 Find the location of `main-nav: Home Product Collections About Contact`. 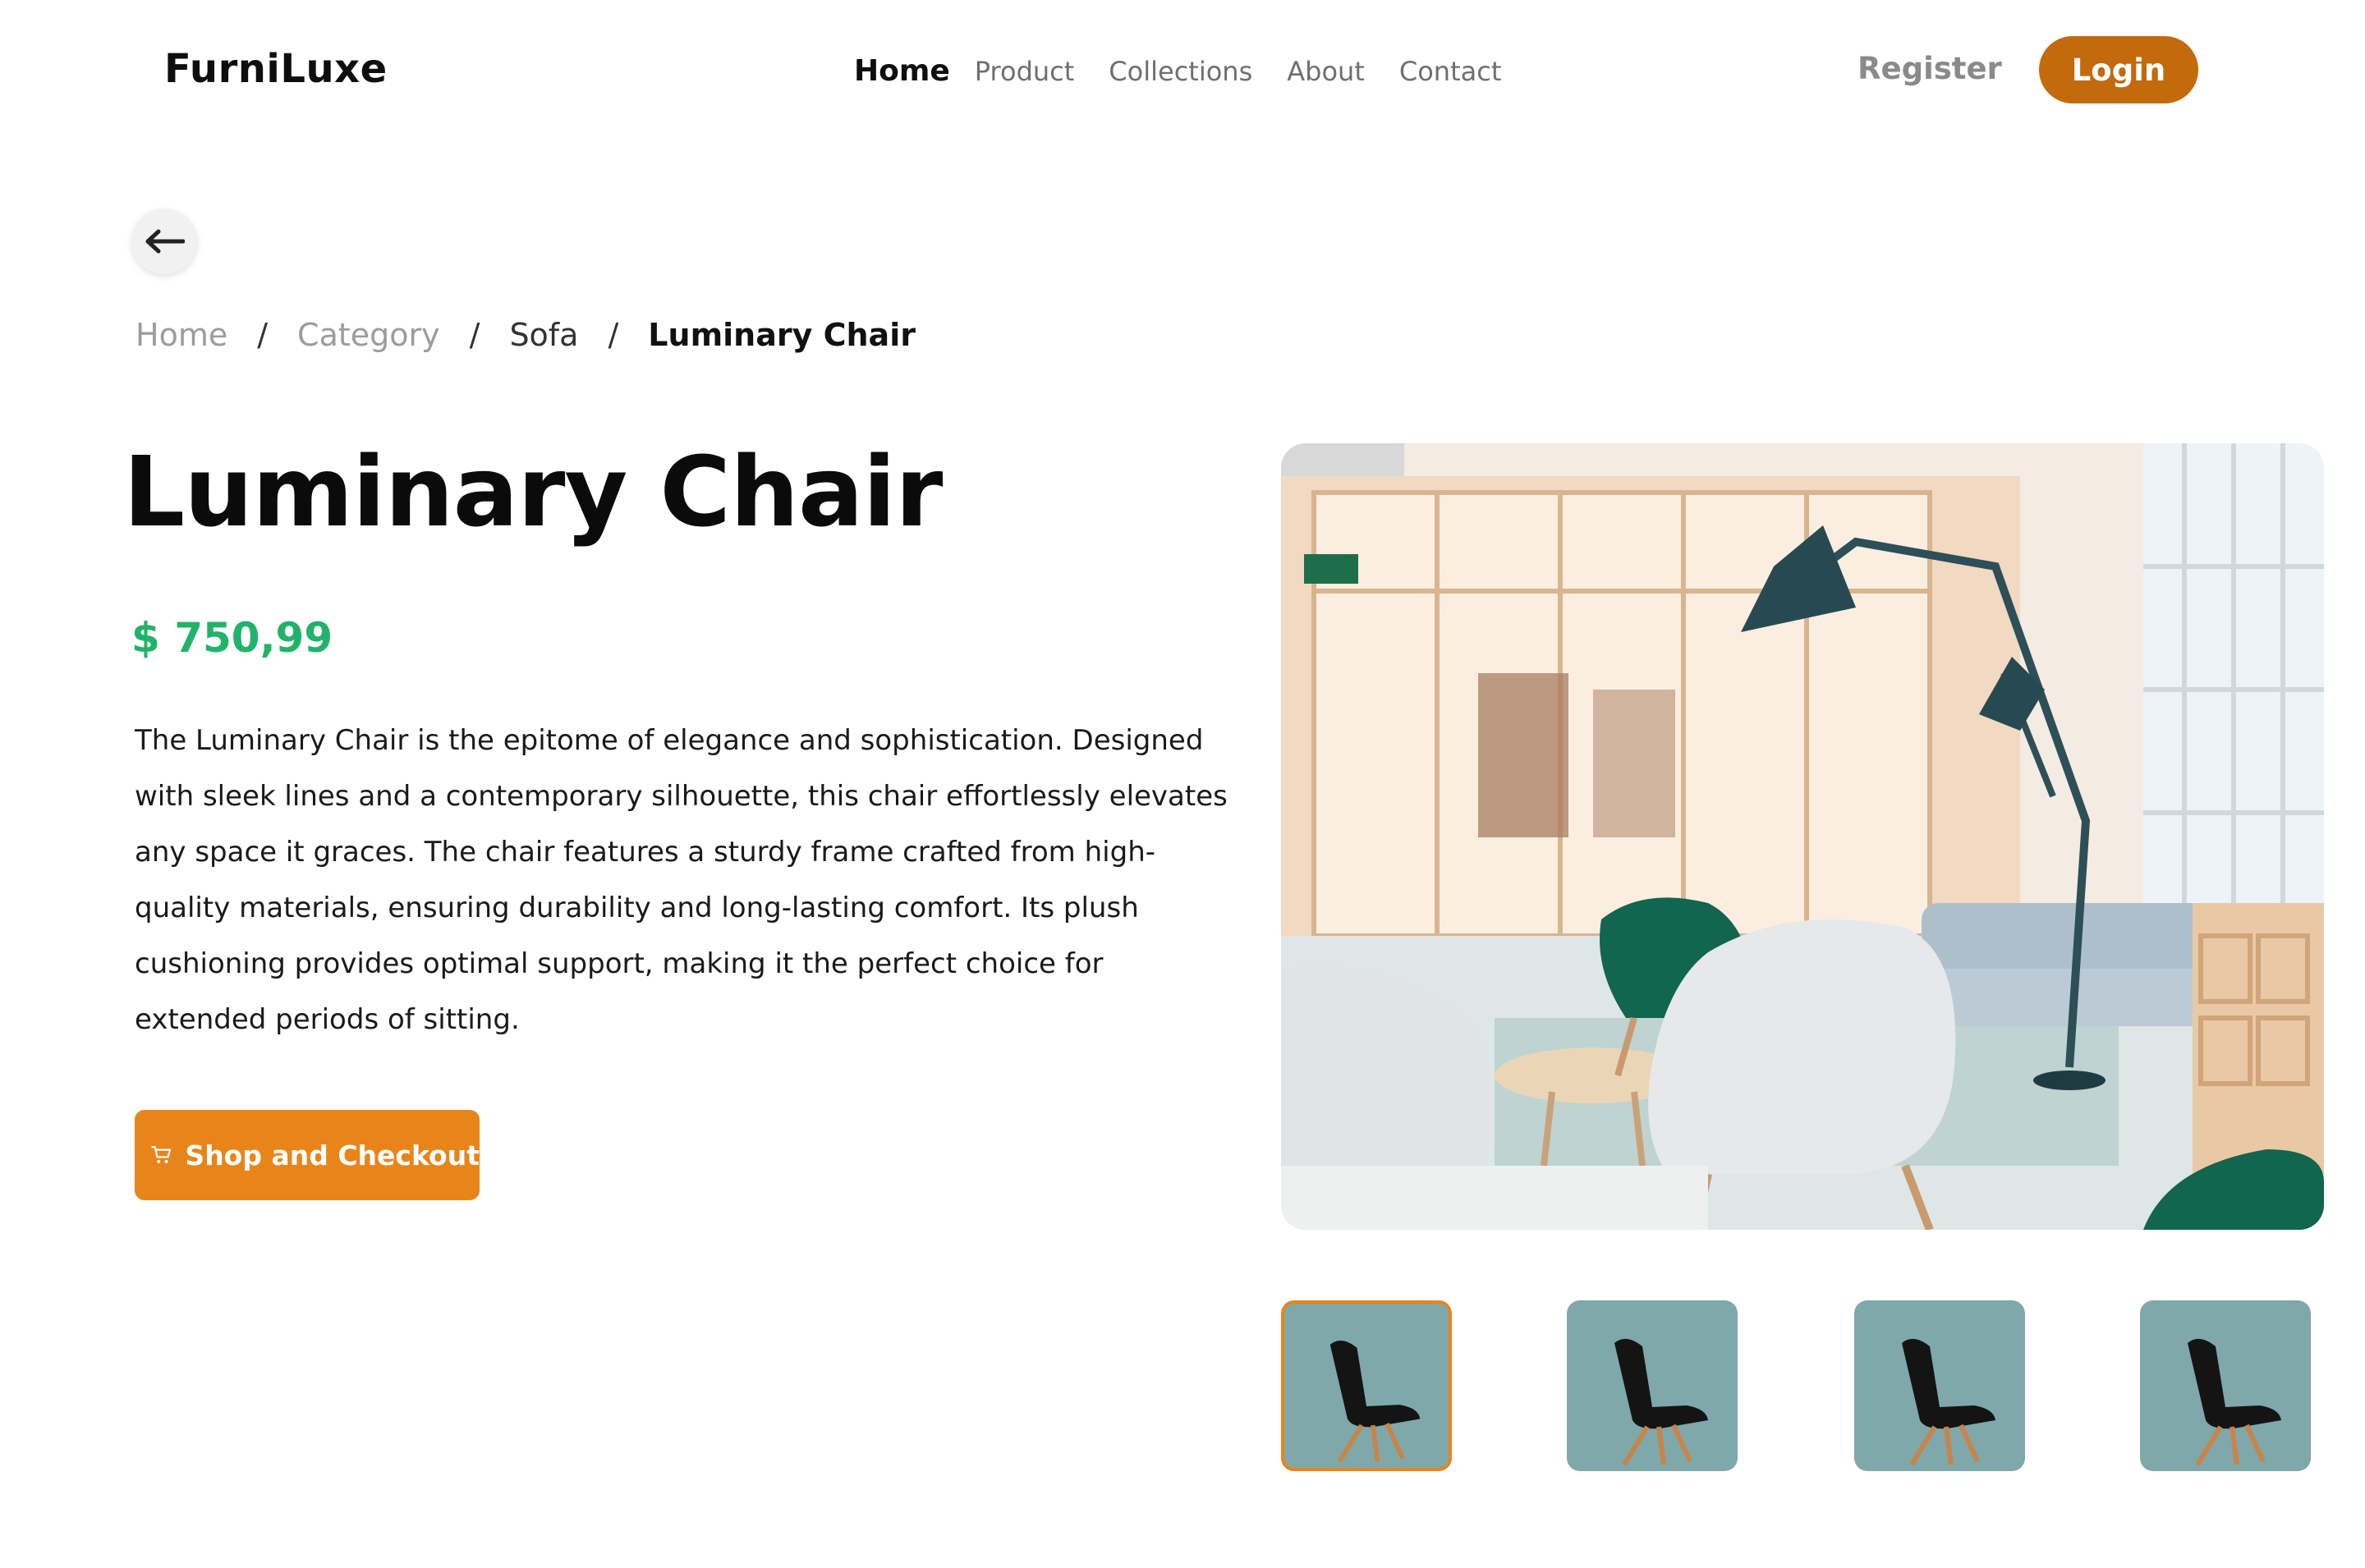

main-nav: Home Product Collections About Contact is located at coordinates (1195, 71).